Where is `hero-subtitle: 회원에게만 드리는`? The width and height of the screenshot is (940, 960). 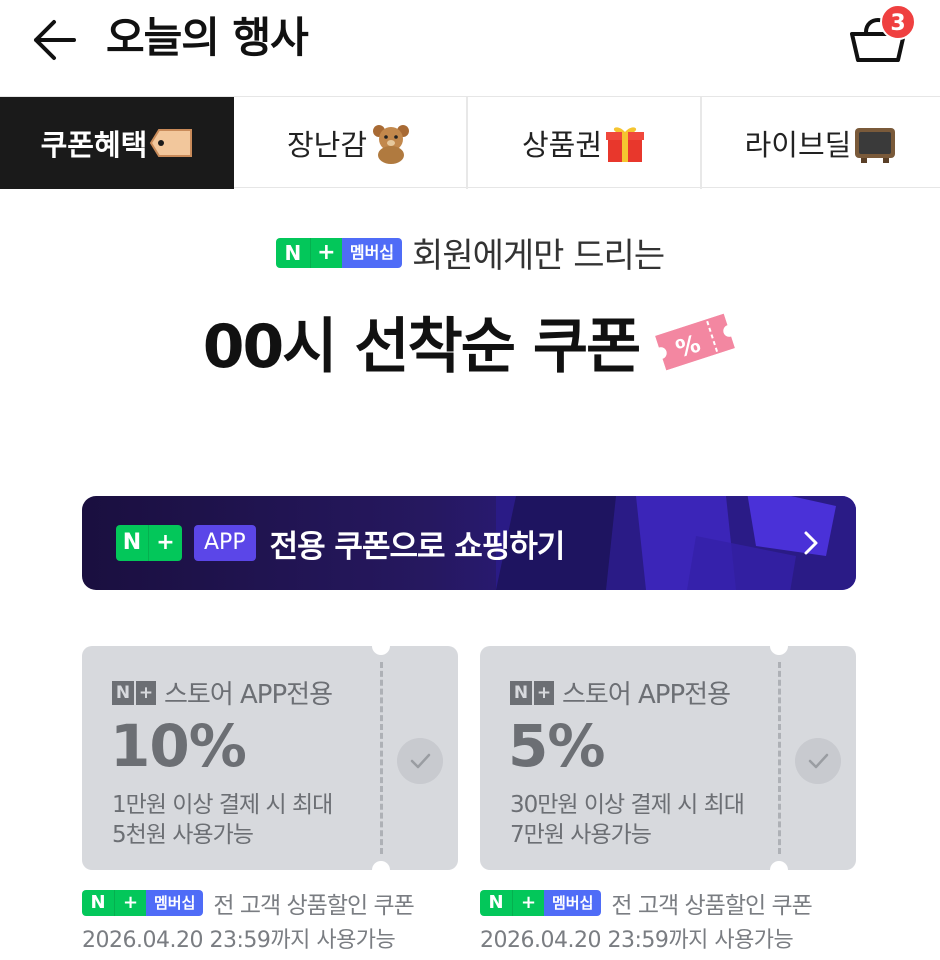
hero-subtitle: 회원에게만 드리는 is located at coordinates (538, 256).